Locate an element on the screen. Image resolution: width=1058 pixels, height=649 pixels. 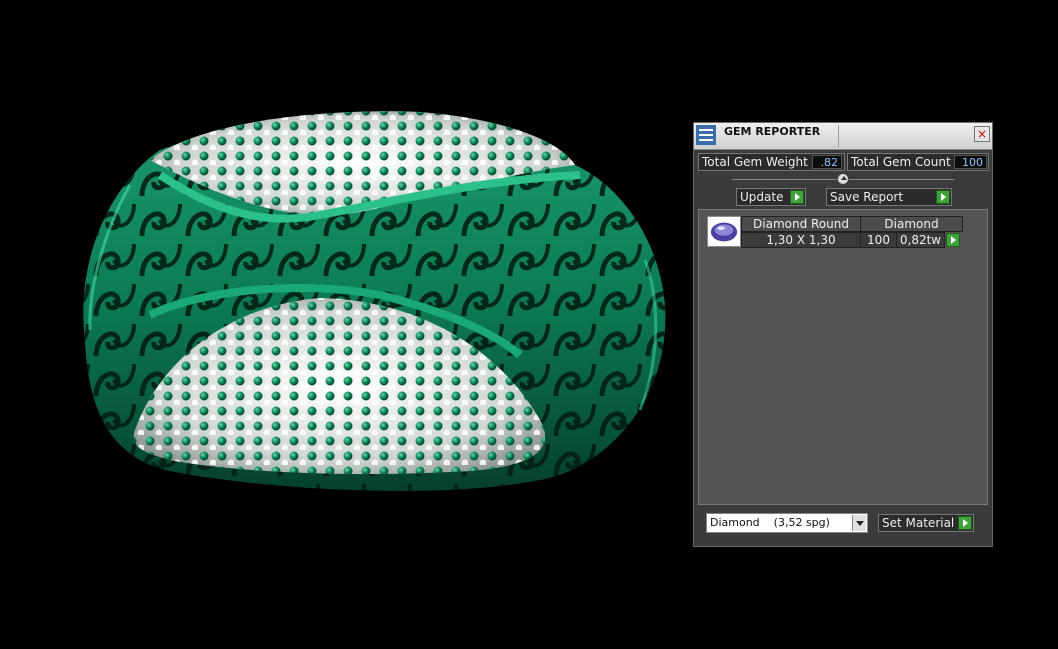
close-button: × is located at coordinates (982, 134).